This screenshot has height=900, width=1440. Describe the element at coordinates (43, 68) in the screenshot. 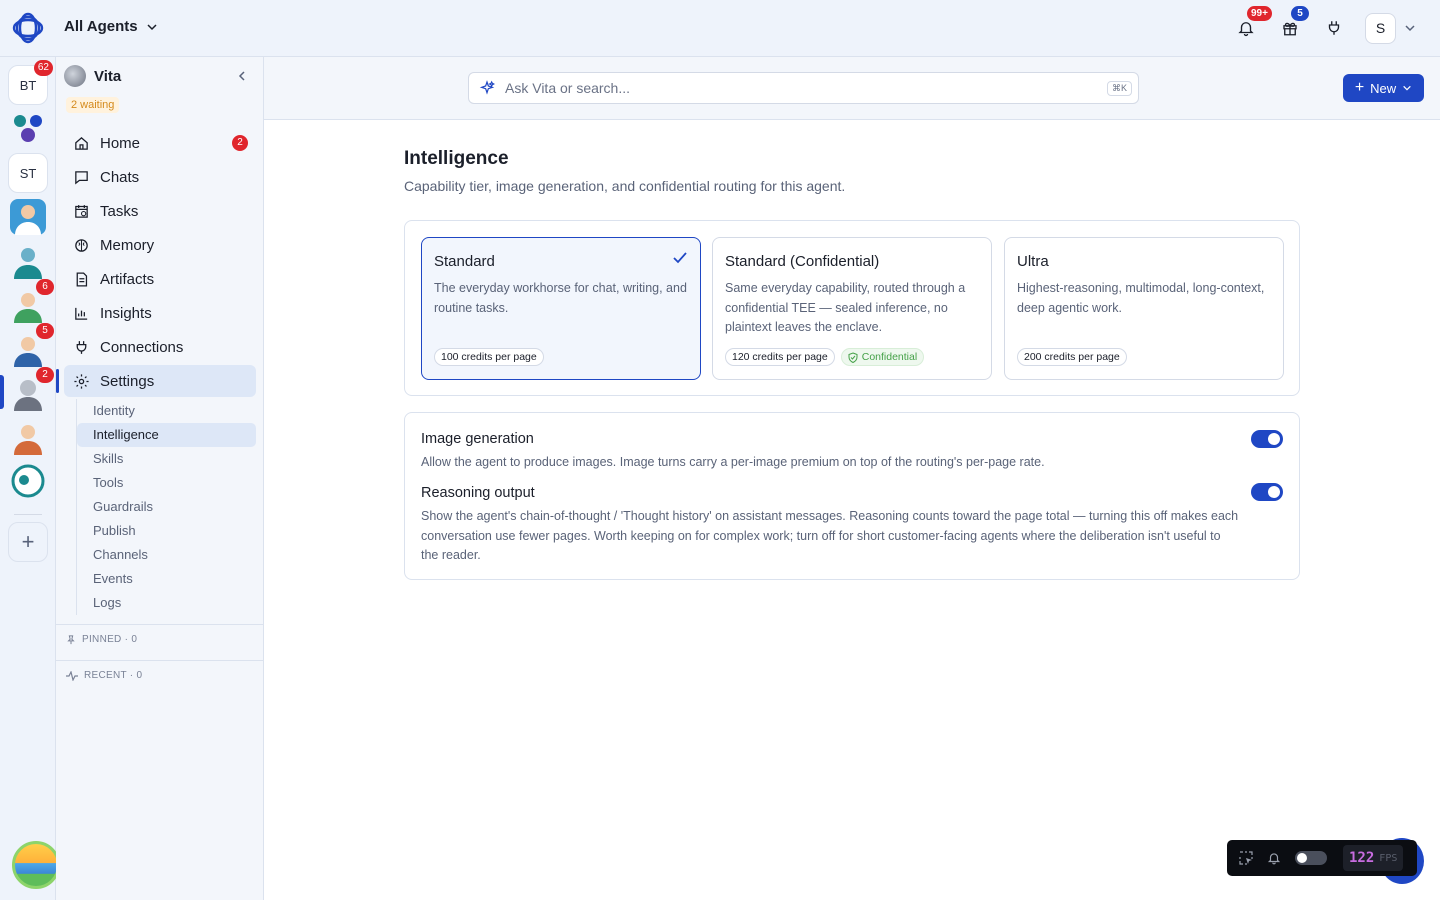

I see `rail-badge: 62` at that location.